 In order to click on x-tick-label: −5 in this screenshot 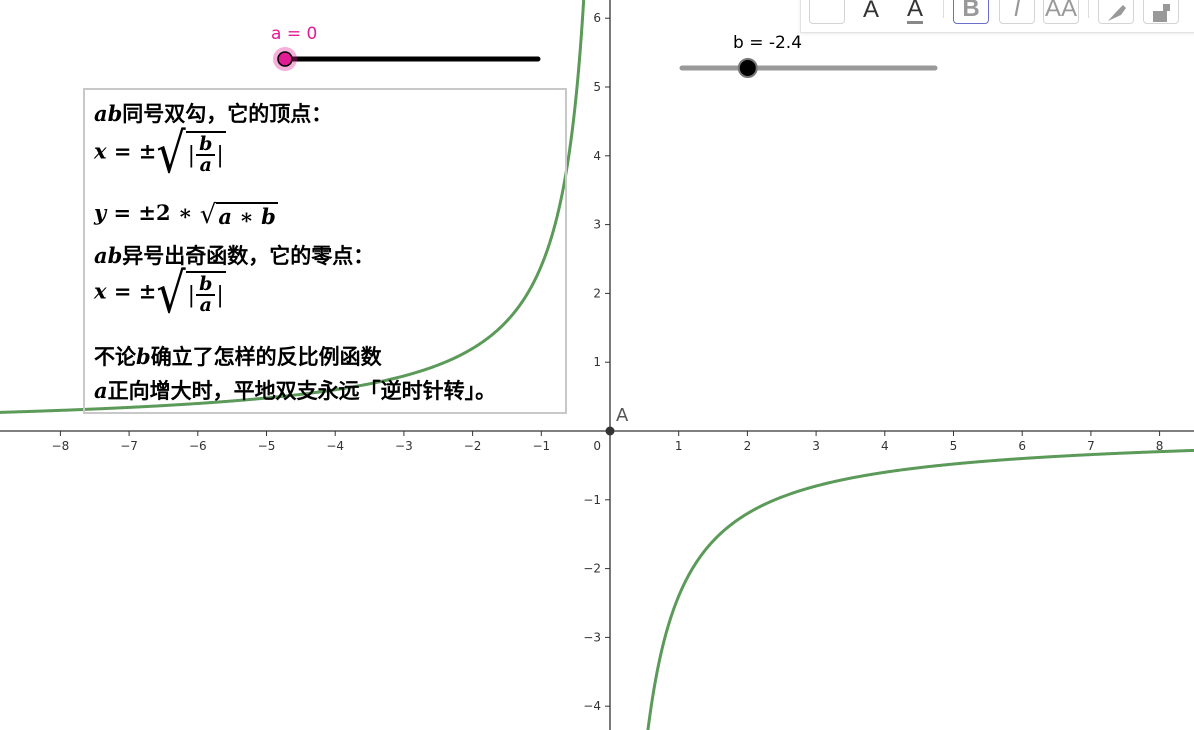, I will do `click(267, 446)`.